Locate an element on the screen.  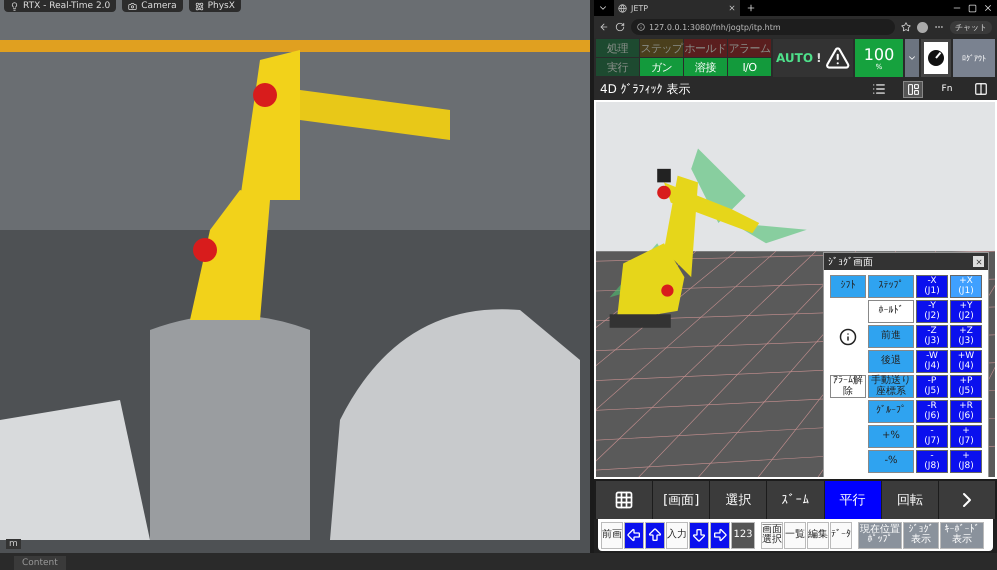
axis-jog-button: +W (J4) is located at coordinates (966, 361).